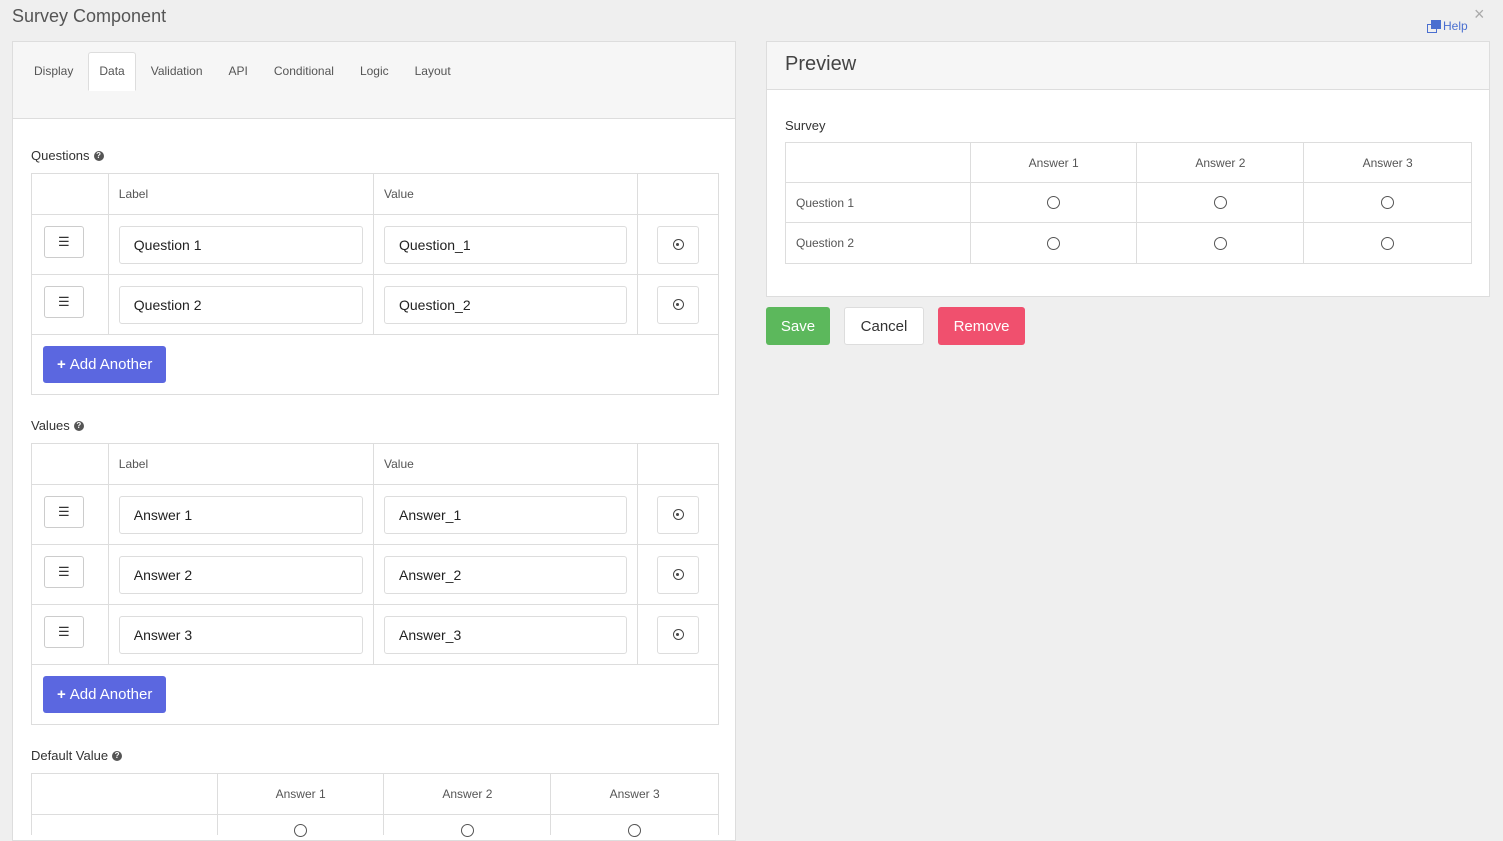 The height and width of the screenshot is (841, 1503). What do you see at coordinates (111, 364) in the screenshot?
I see `add-question-label: Add Another` at bounding box center [111, 364].